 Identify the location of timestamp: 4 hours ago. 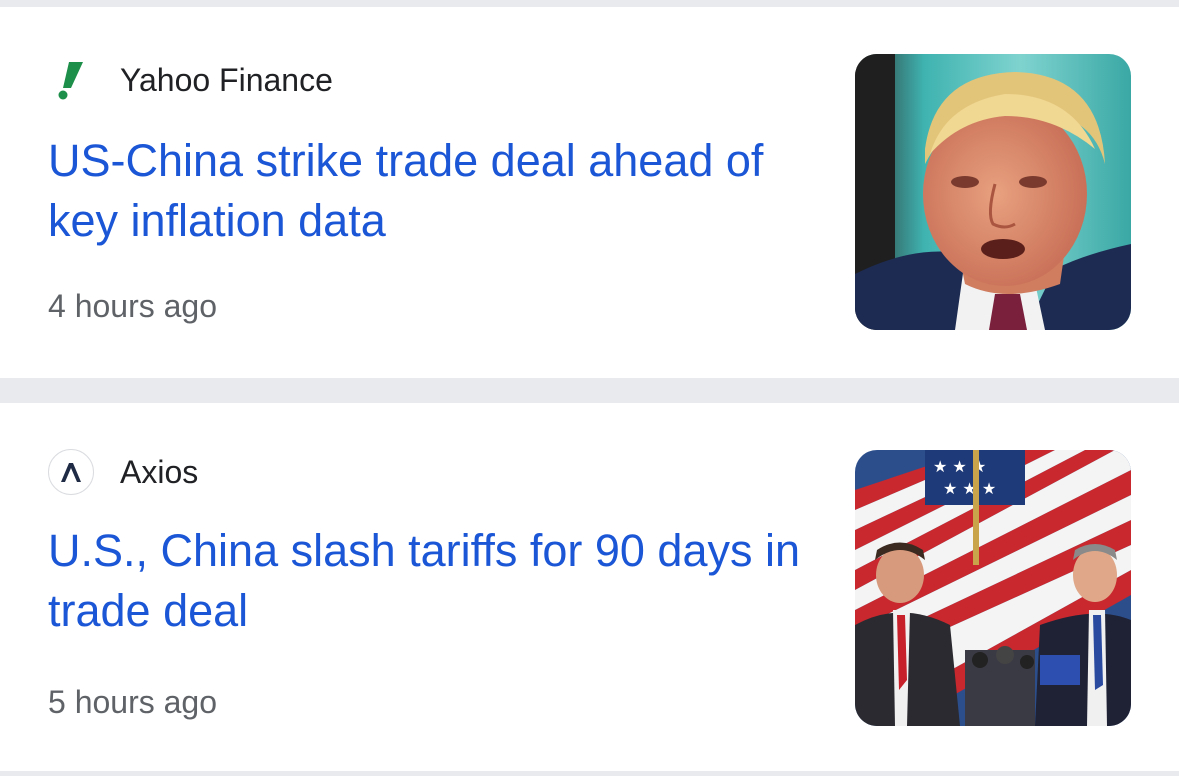
(133, 306).